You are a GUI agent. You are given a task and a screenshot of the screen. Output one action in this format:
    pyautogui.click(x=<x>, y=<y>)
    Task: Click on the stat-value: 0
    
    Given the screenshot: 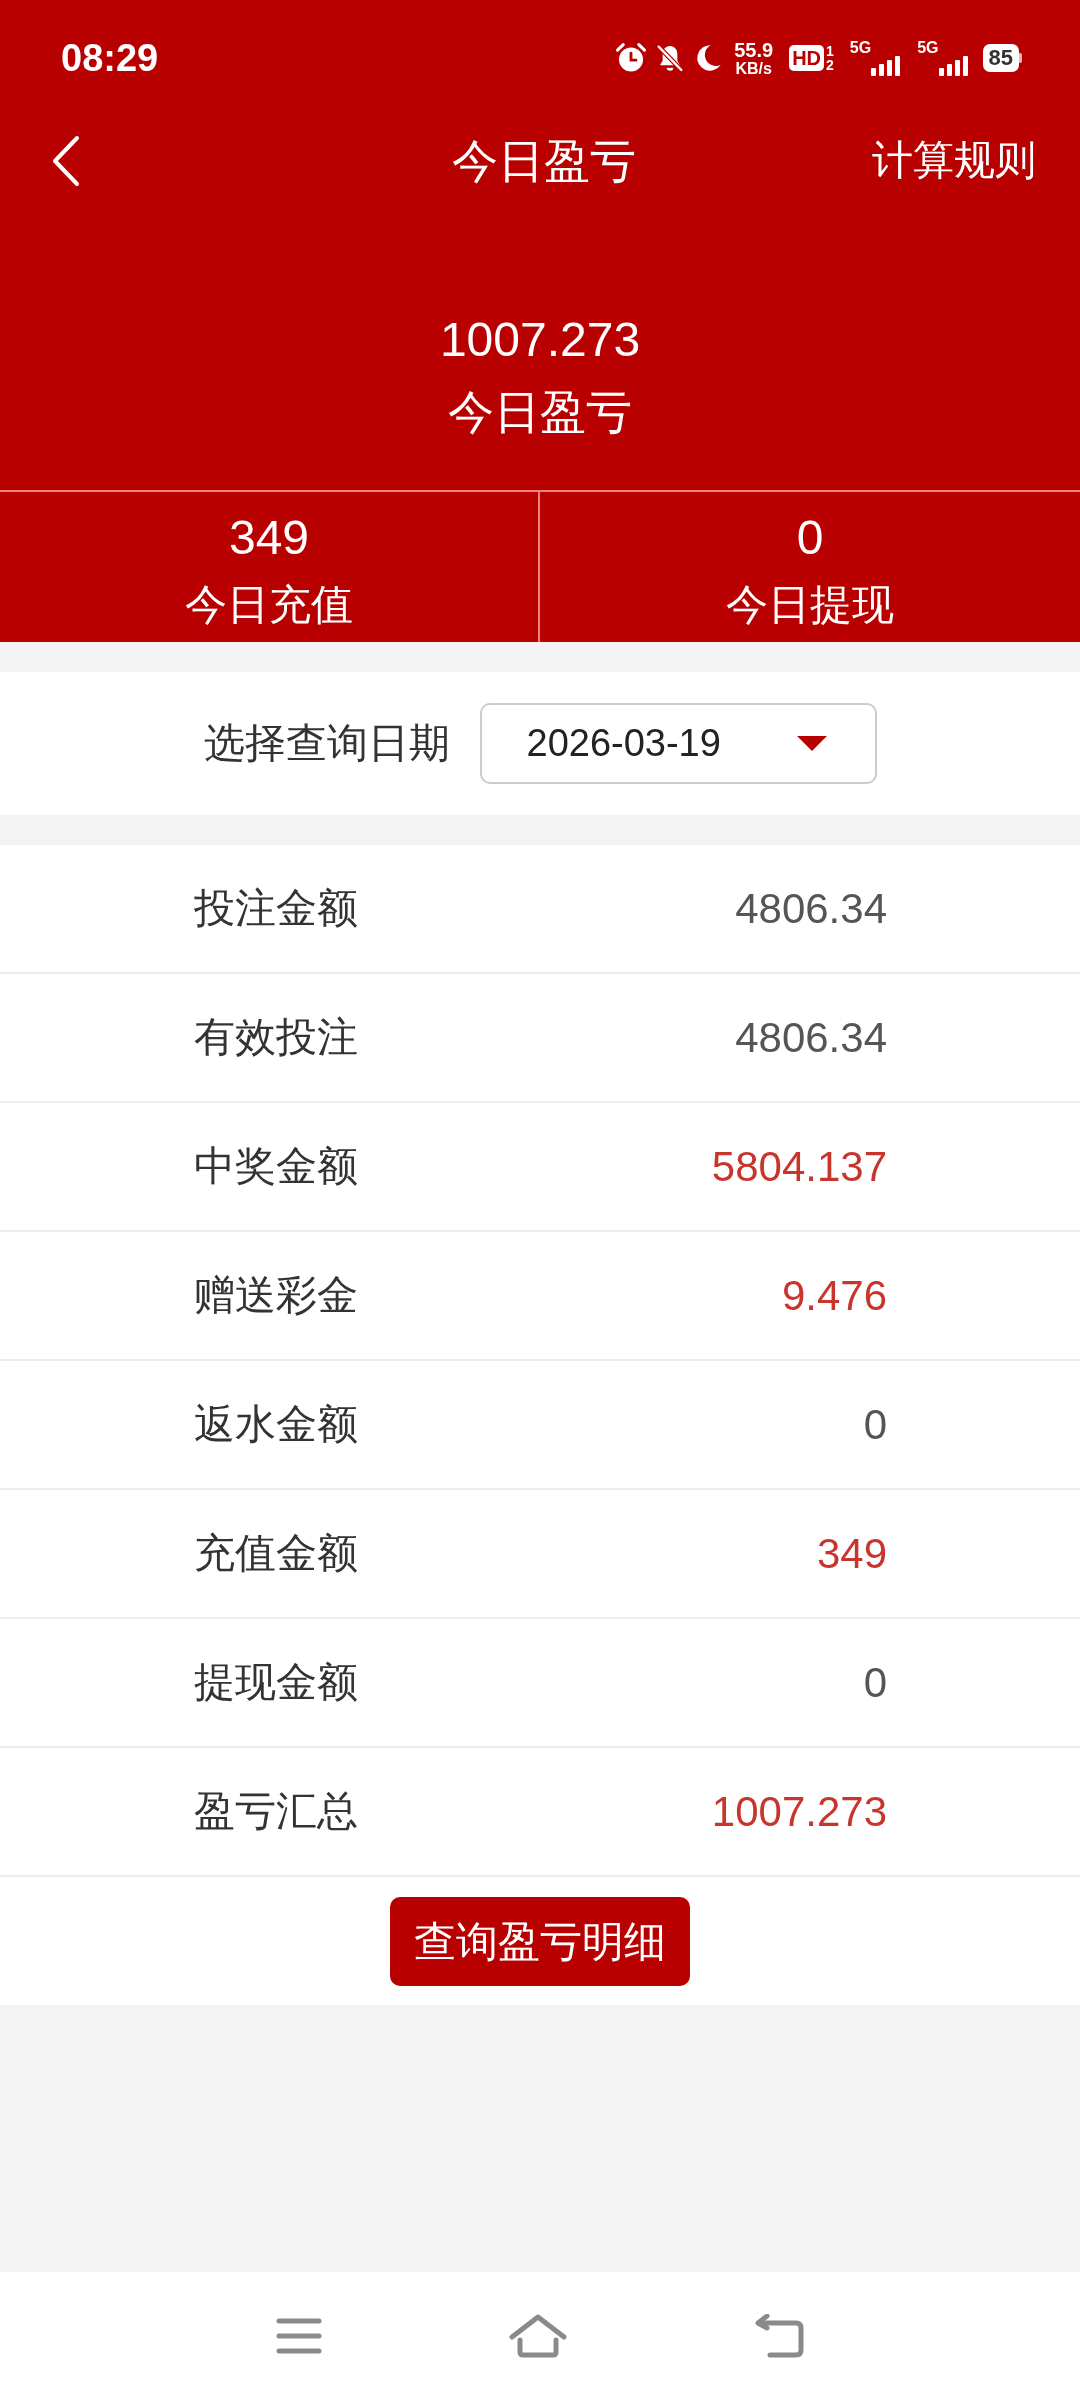 What is the action you would take?
    pyautogui.click(x=810, y=538)
    